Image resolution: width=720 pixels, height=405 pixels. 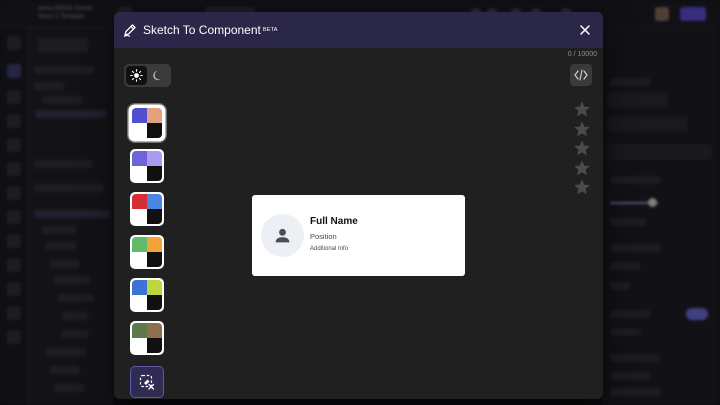 What do you see at coordinates (65, 13) in the screenshot?
I see `app-title: demo REDIA Scrolls Victor Z Template` at bounding box center [65, 13].